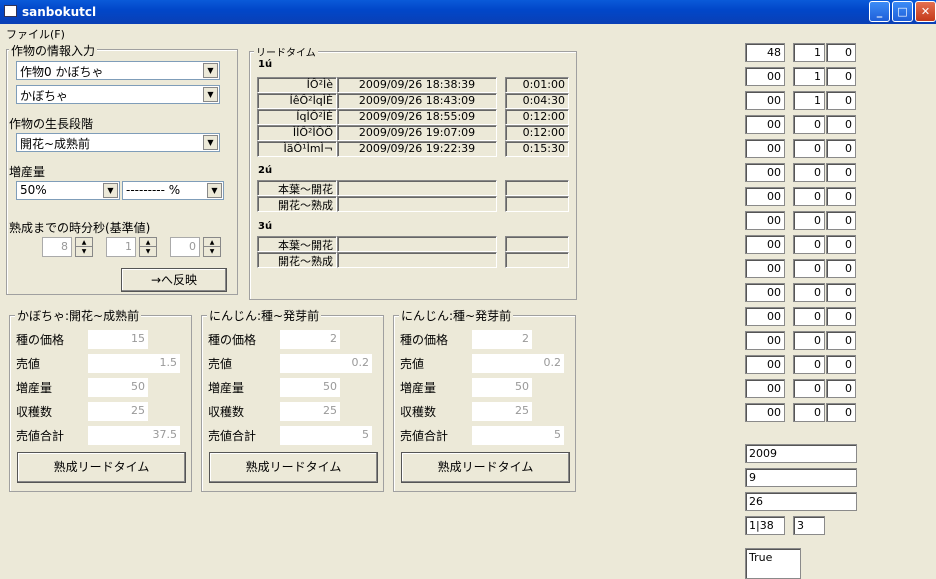  I want to click on sell-price-field: 1.5, so click(134, 363).